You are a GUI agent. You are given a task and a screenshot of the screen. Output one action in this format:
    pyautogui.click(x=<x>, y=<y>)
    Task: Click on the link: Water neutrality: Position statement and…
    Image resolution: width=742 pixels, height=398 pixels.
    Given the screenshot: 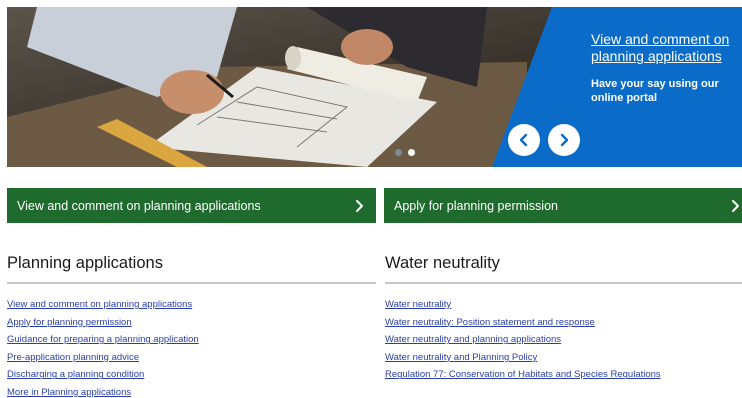 What is the action you would take?
    pyautogui.click(x=490, y=322)
    